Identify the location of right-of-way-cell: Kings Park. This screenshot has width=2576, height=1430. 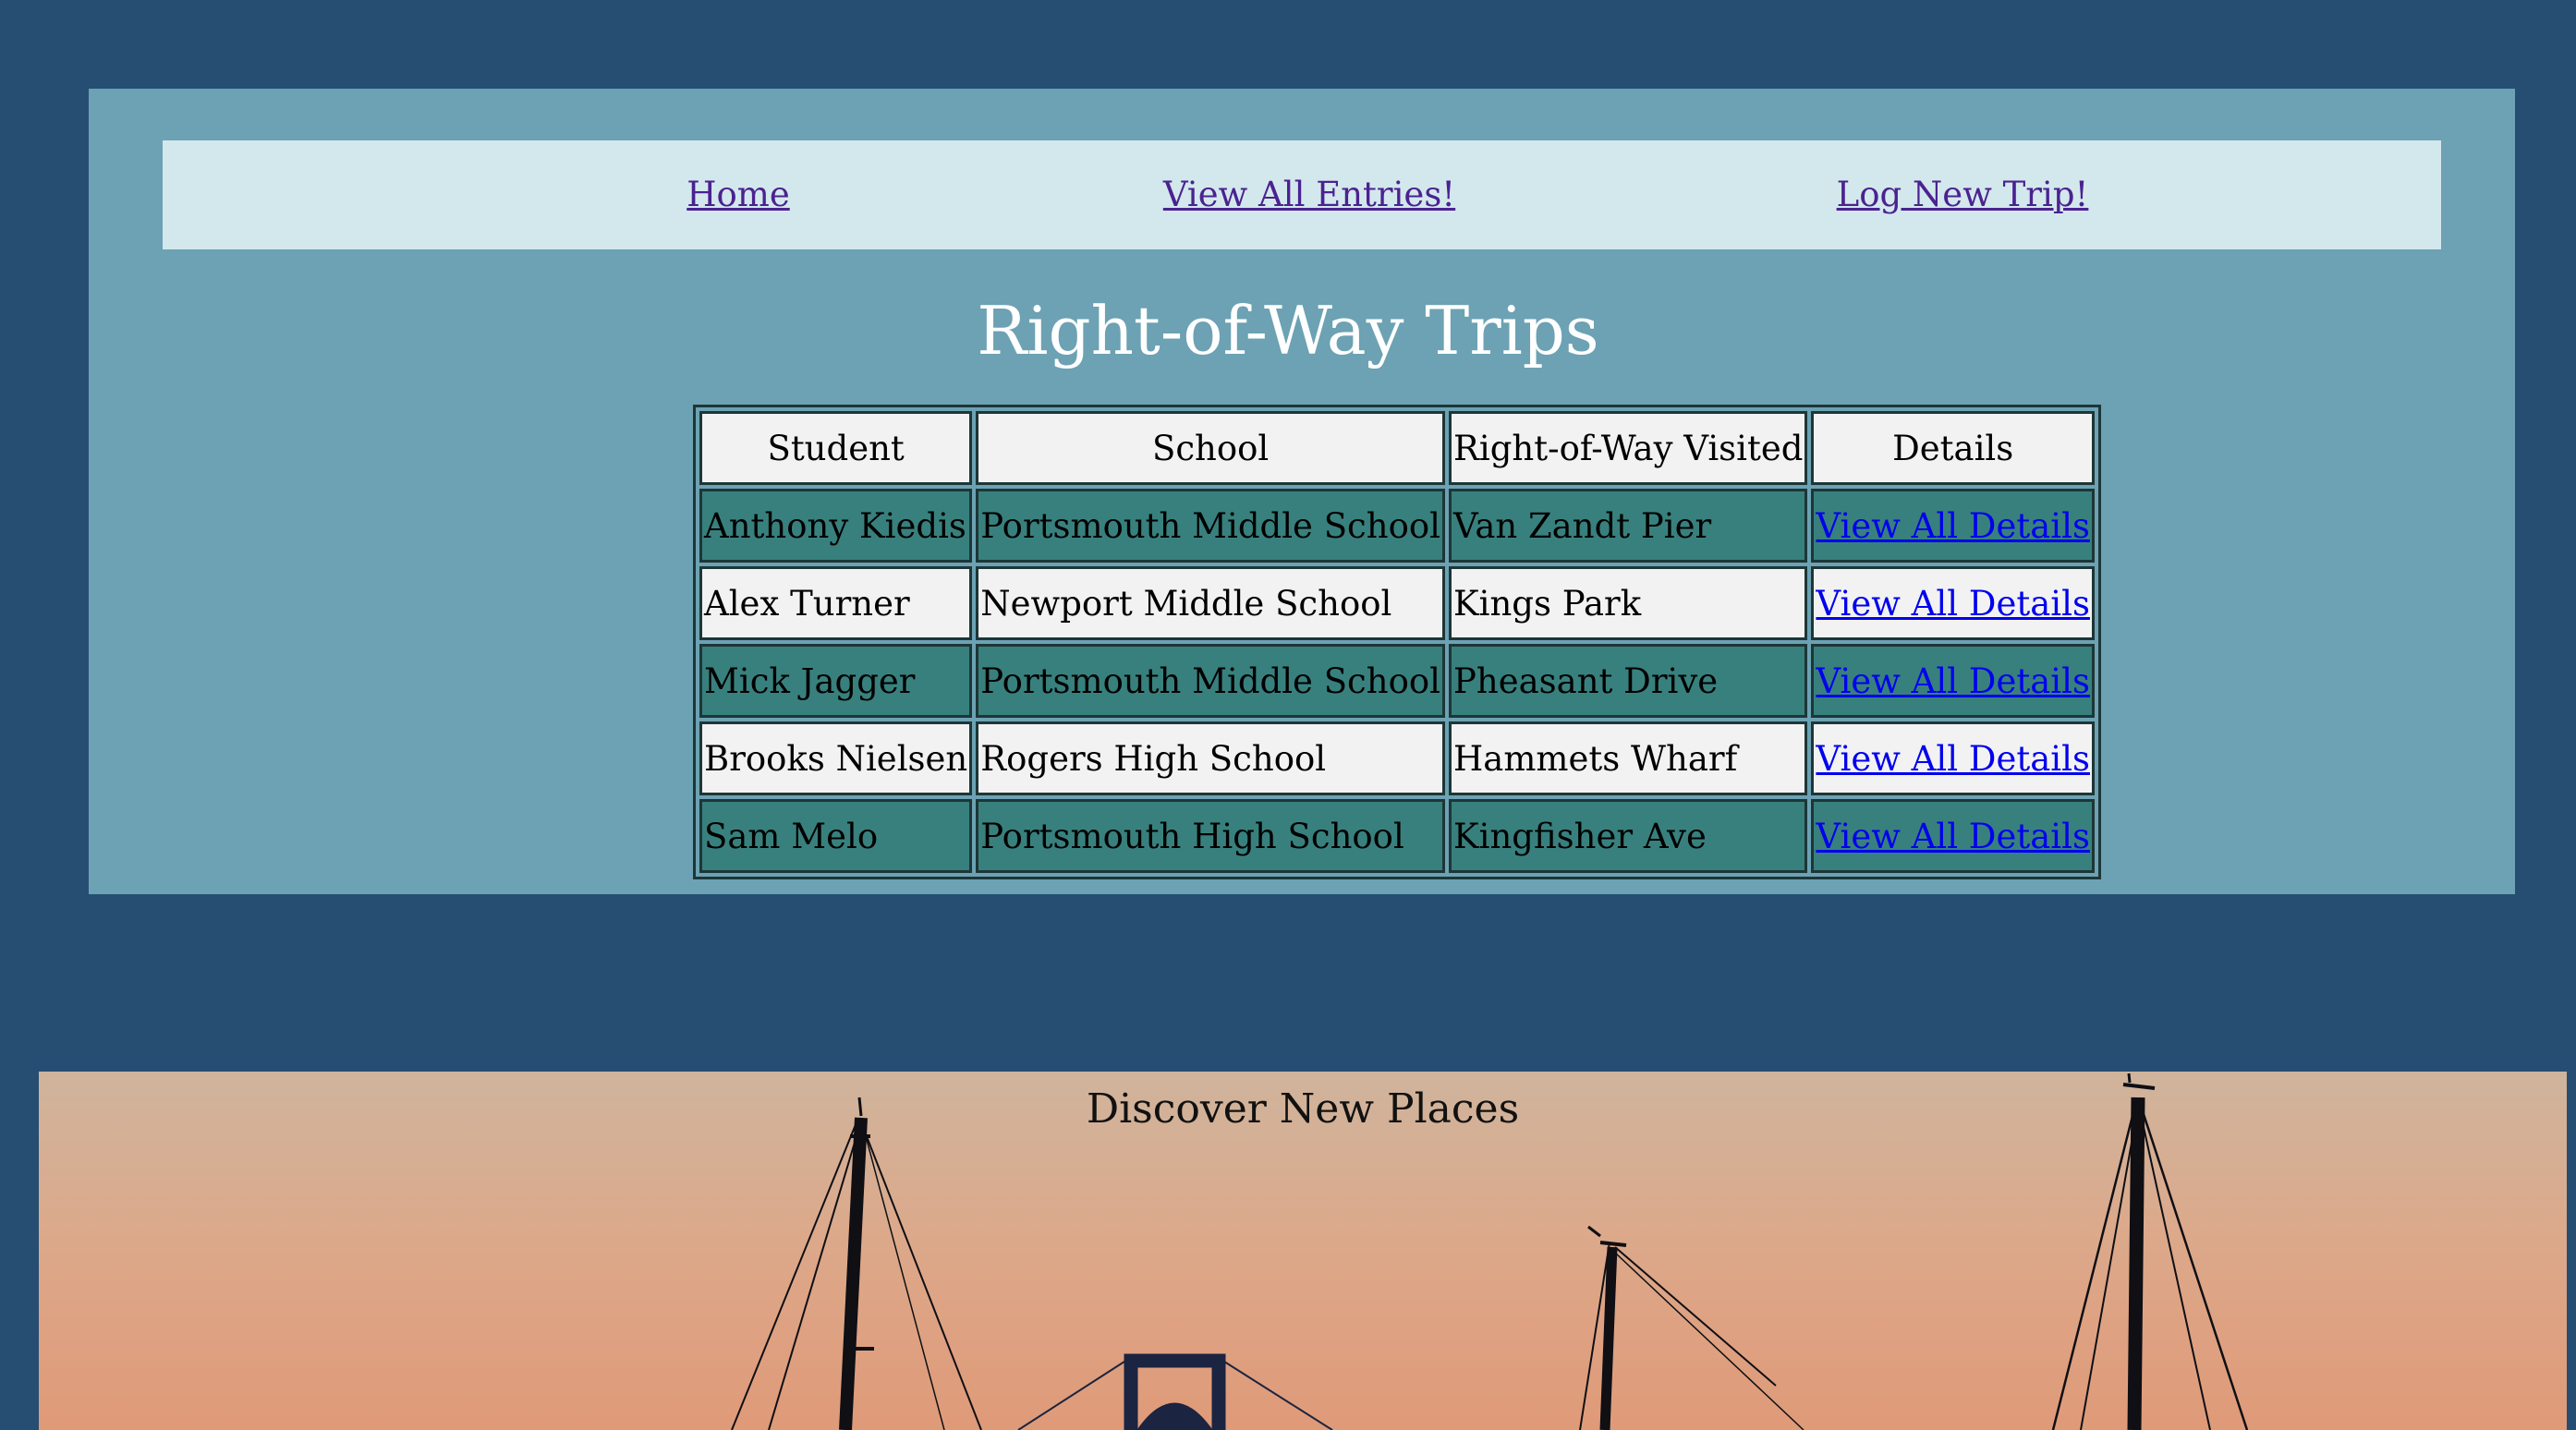
(1628, 603).